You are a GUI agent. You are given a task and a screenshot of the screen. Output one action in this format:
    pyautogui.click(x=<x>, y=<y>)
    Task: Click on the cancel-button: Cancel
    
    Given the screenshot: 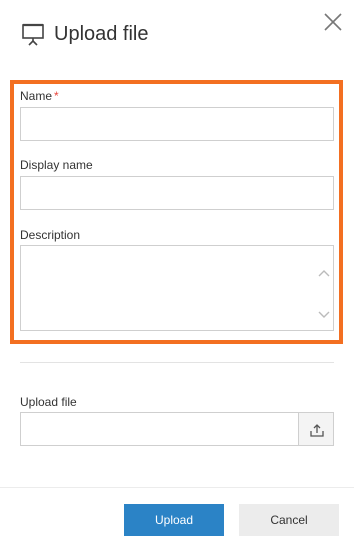 What is the action you would take?
    pyautogui.click(x=289, y=520)
    